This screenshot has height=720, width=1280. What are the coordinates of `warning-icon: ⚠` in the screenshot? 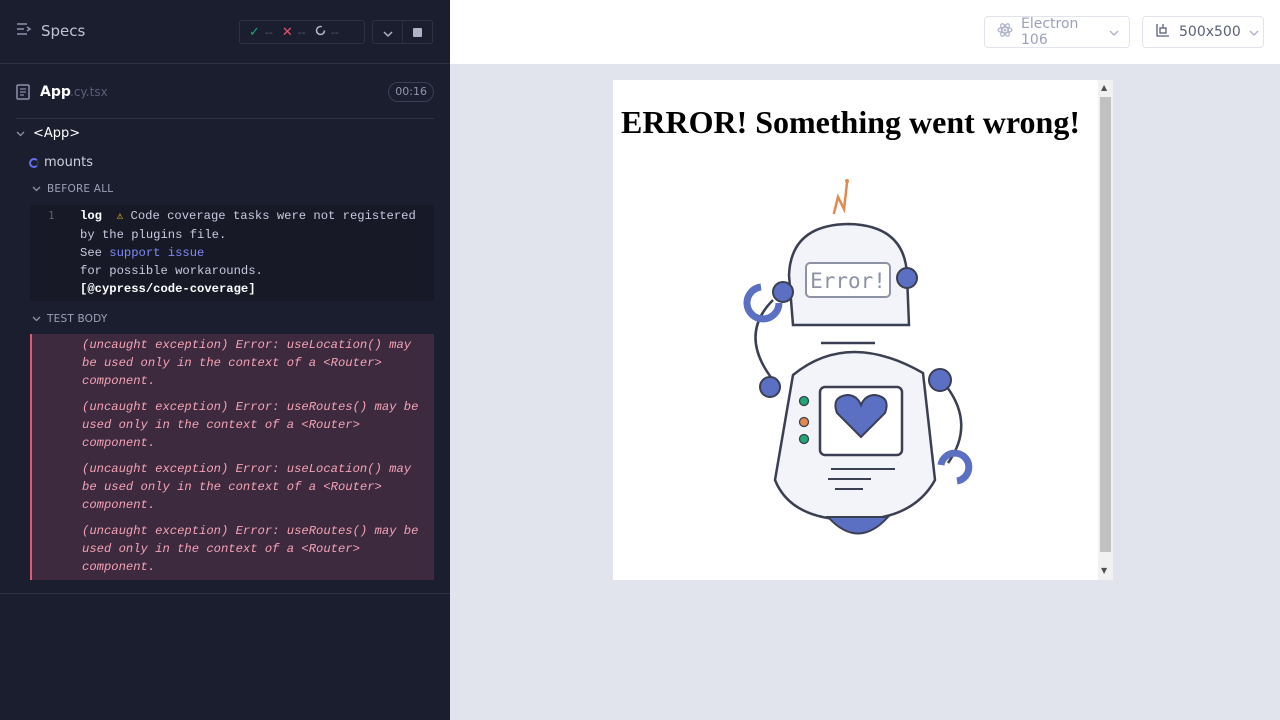 It's located at (120, 217).